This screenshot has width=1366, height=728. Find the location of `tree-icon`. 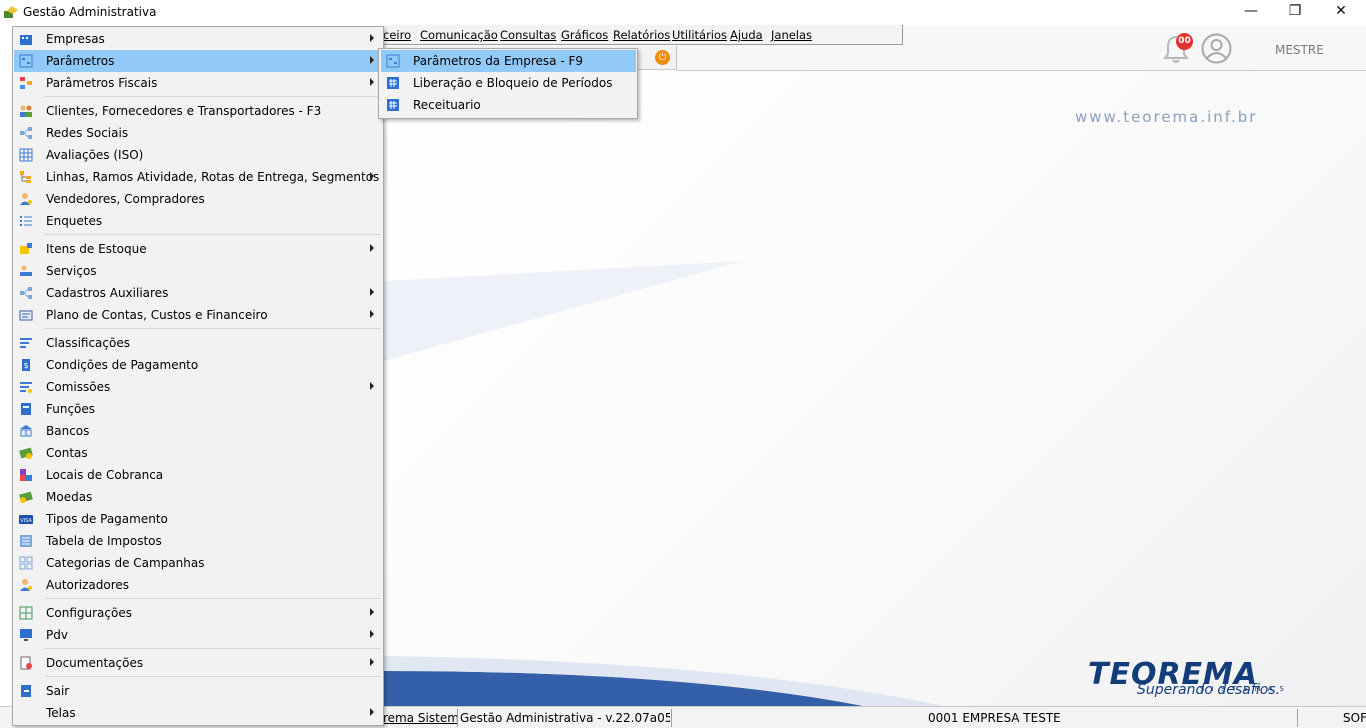

tree-icon is located at coordinates (25, 177).